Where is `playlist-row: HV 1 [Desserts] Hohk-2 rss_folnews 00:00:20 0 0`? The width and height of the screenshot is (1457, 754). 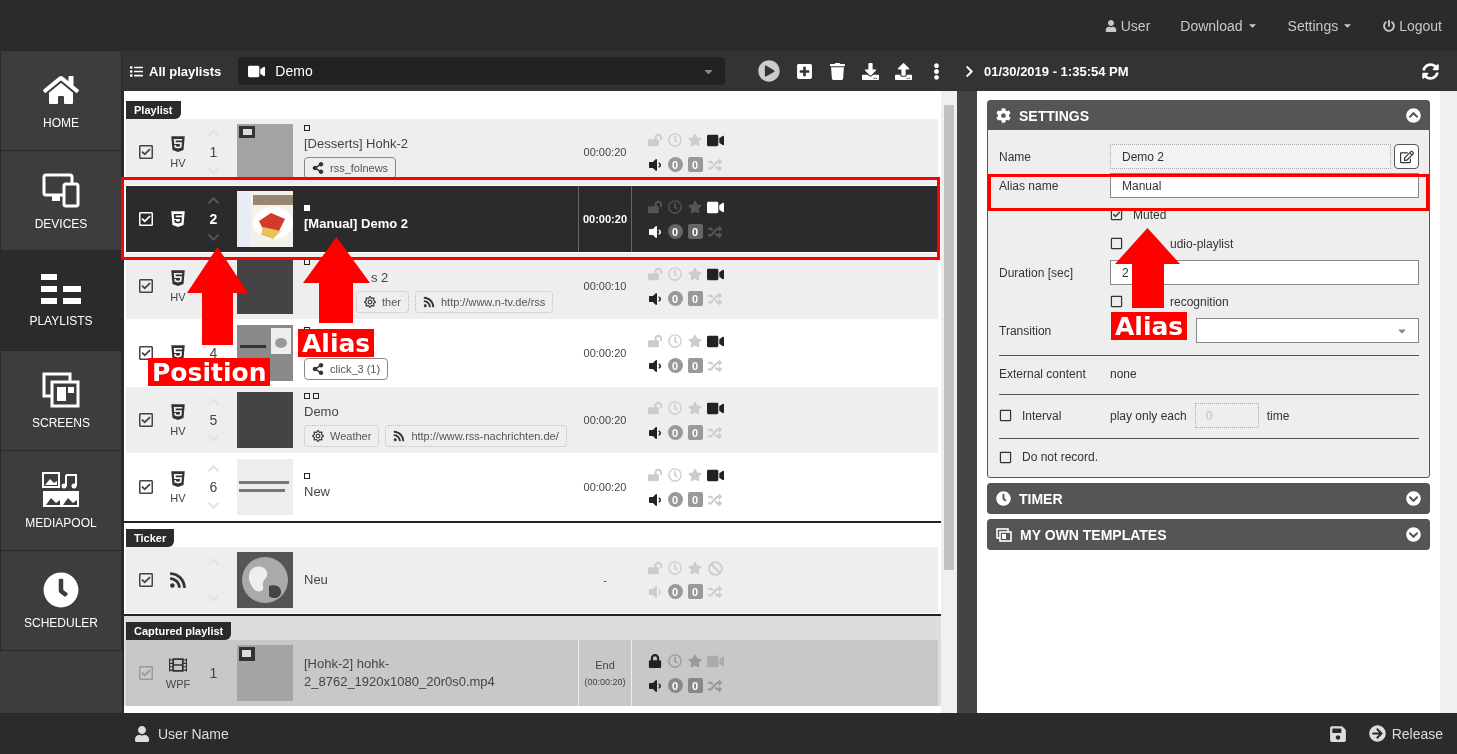 playlist-row: HV 1 [Desserts] Hohk-2 rss_folnews 00:00:20 0 0 is located at coordinates (532, 152).